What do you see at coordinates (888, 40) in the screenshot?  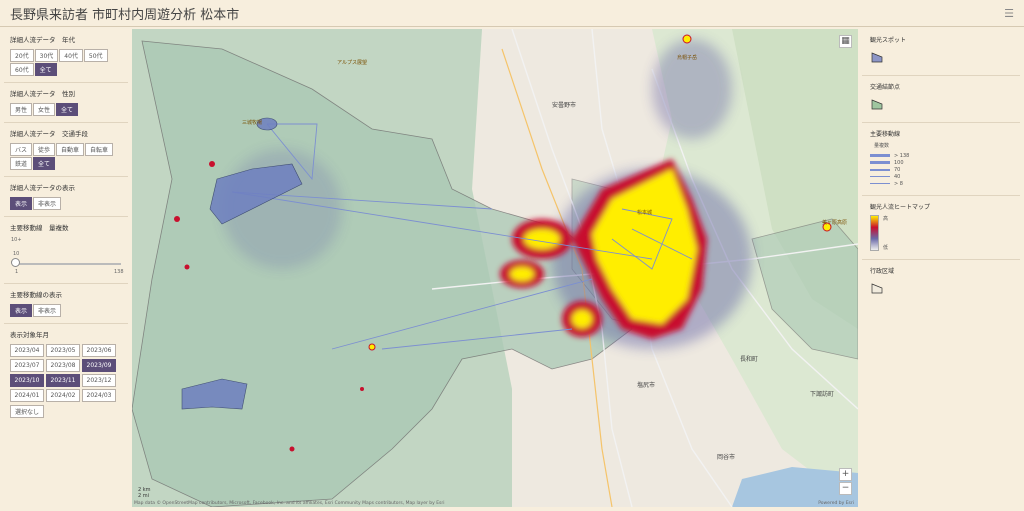 I see `legend-spots-title: 観光スポット` at bounding box center [888, 40].